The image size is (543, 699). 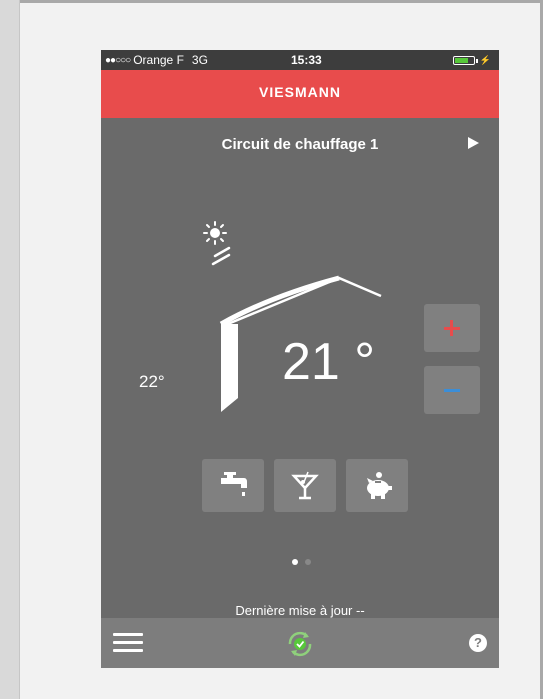 I want to click on decrease-temperature-button, so click(x=452, y=390).